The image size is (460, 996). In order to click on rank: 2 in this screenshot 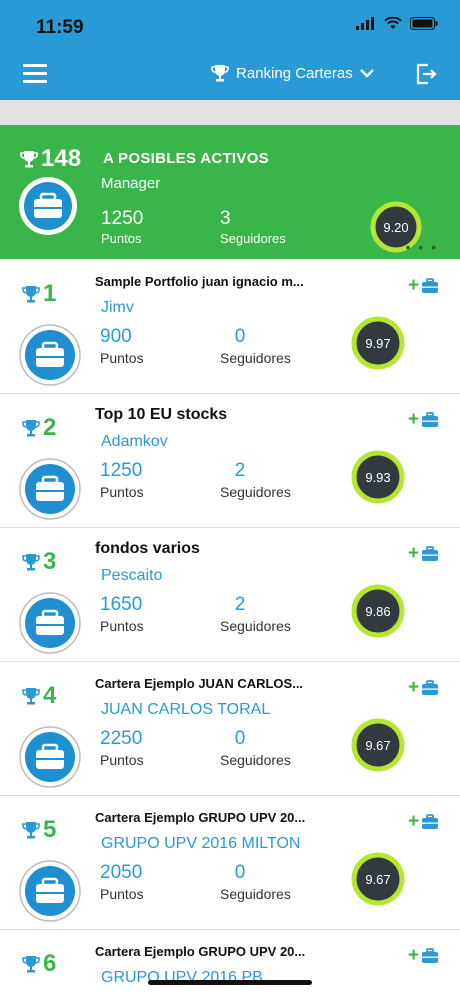, I will do `click(38, 428)`.